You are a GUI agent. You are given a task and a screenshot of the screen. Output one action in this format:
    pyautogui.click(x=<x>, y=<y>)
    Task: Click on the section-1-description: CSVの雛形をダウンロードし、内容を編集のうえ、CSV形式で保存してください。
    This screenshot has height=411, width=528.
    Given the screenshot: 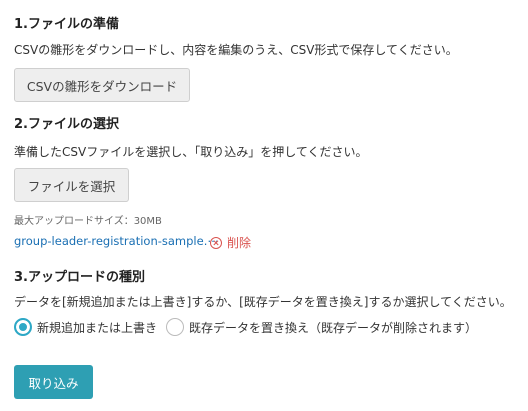 What is the action you would take?
    pyautogui.click(x=236, y=50)
    